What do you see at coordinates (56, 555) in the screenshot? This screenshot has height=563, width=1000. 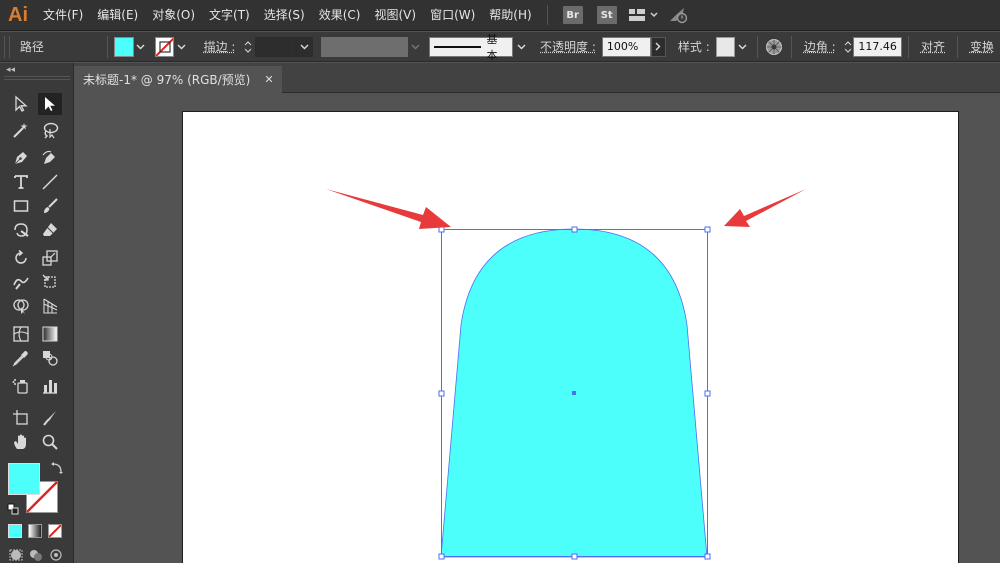 I see `draw-inside-icon` at bounding box center [56, 555].